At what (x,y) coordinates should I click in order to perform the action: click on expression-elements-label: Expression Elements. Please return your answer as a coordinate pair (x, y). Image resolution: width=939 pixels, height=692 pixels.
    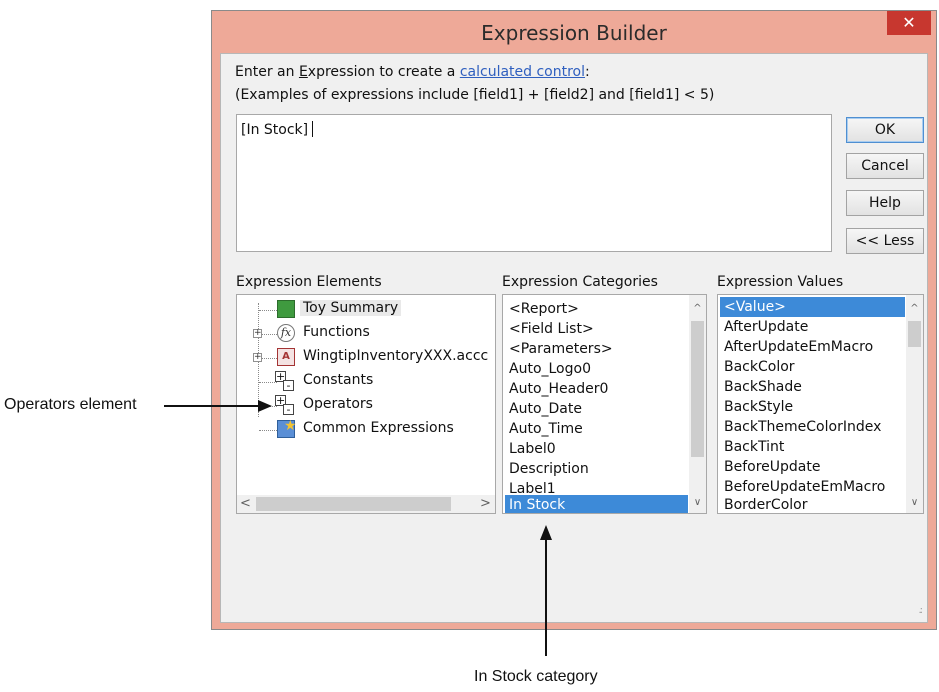
    Looking at the image, I should click on (309, 282).